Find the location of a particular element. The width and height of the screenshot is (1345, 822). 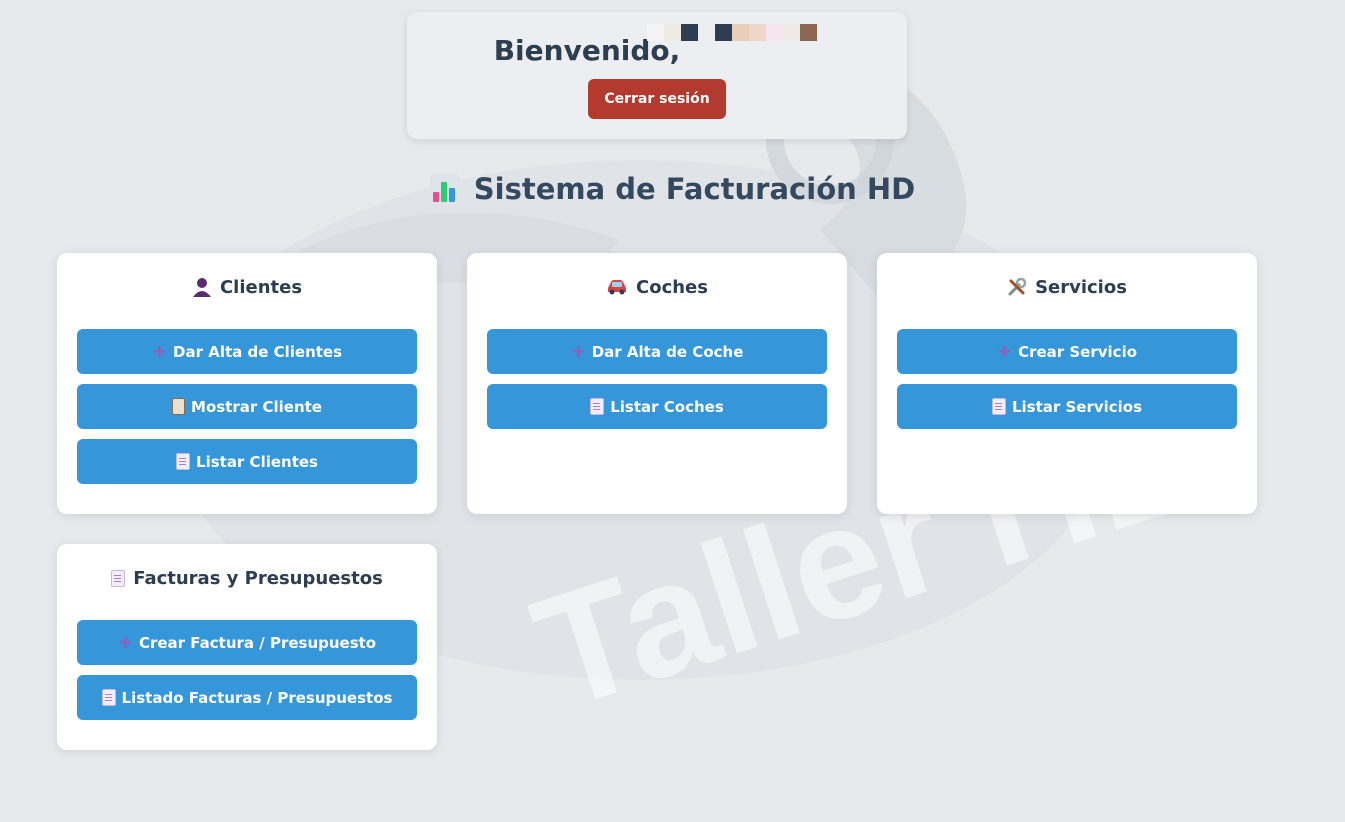

dar-alta-coche-button: + Dar Alta de Coche is located at coordinates (657, 351).